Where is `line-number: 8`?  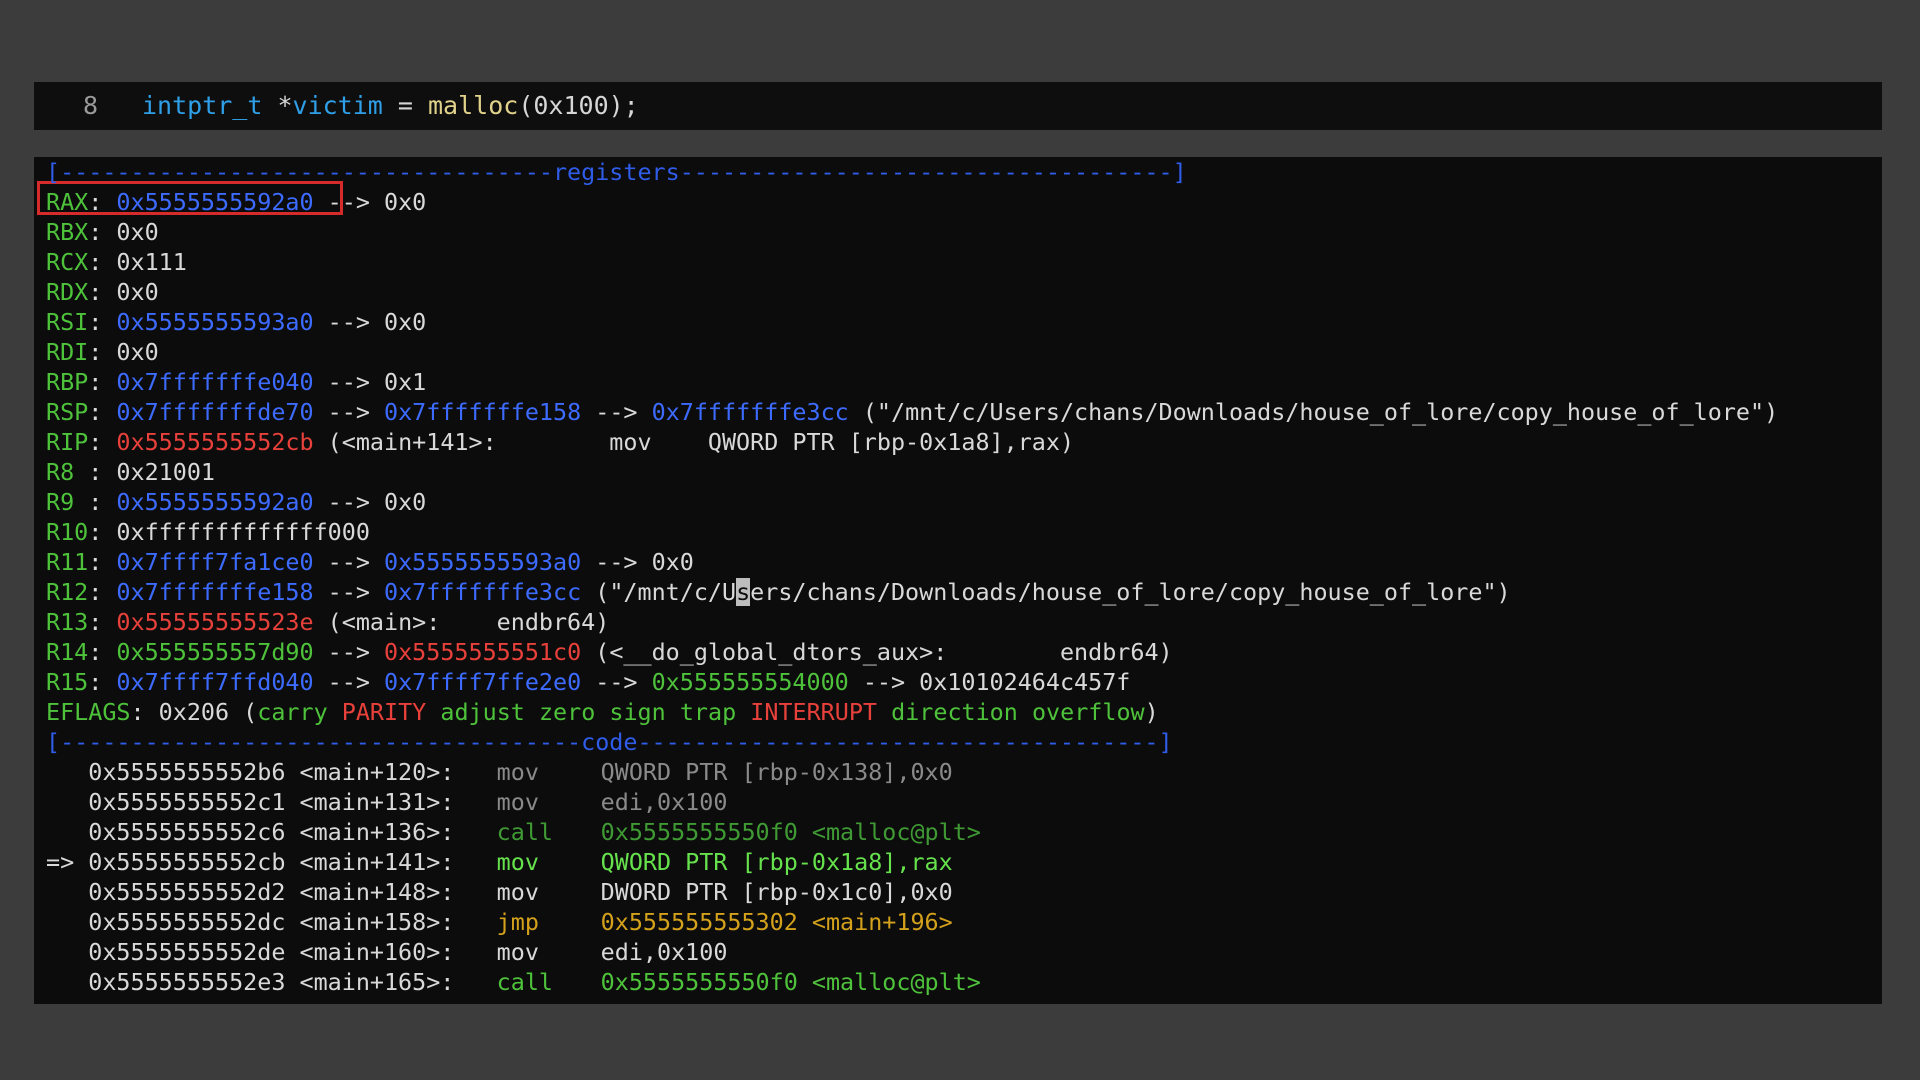 line-number: 8 is located at coordinates (90, 105).